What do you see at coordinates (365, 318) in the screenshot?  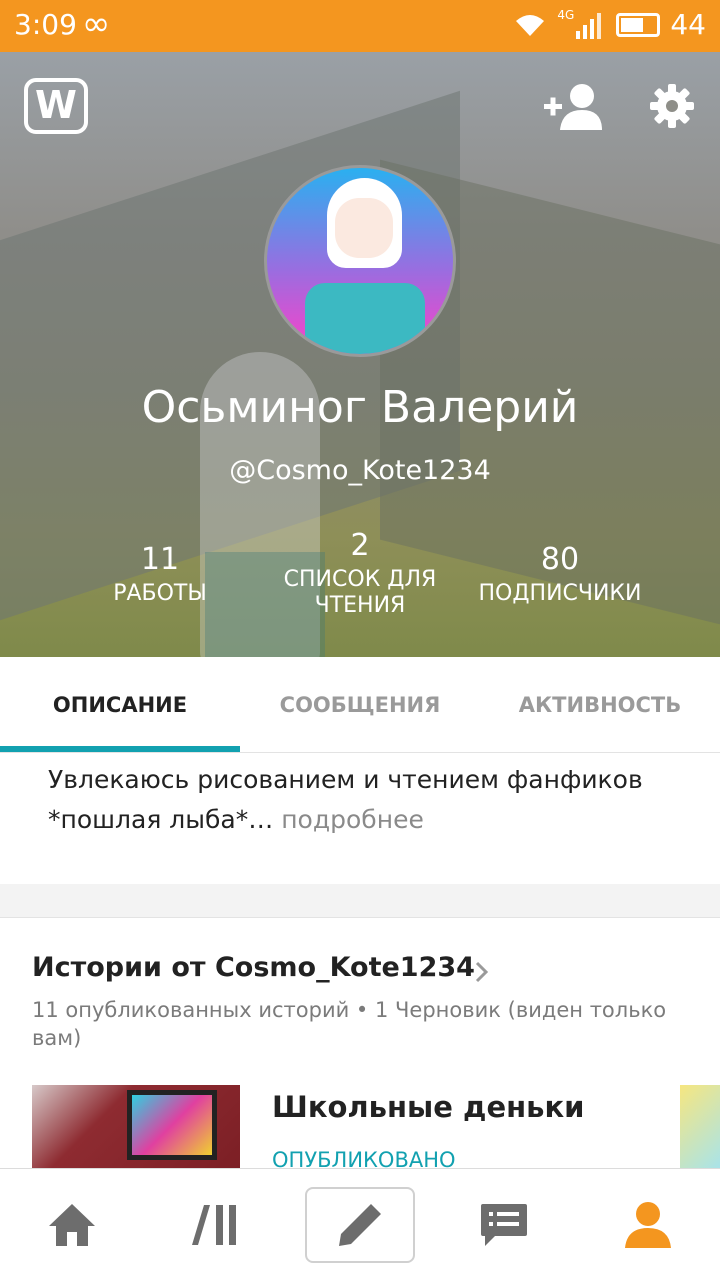 I see `avatar-body` at bounding box center [365, 318].